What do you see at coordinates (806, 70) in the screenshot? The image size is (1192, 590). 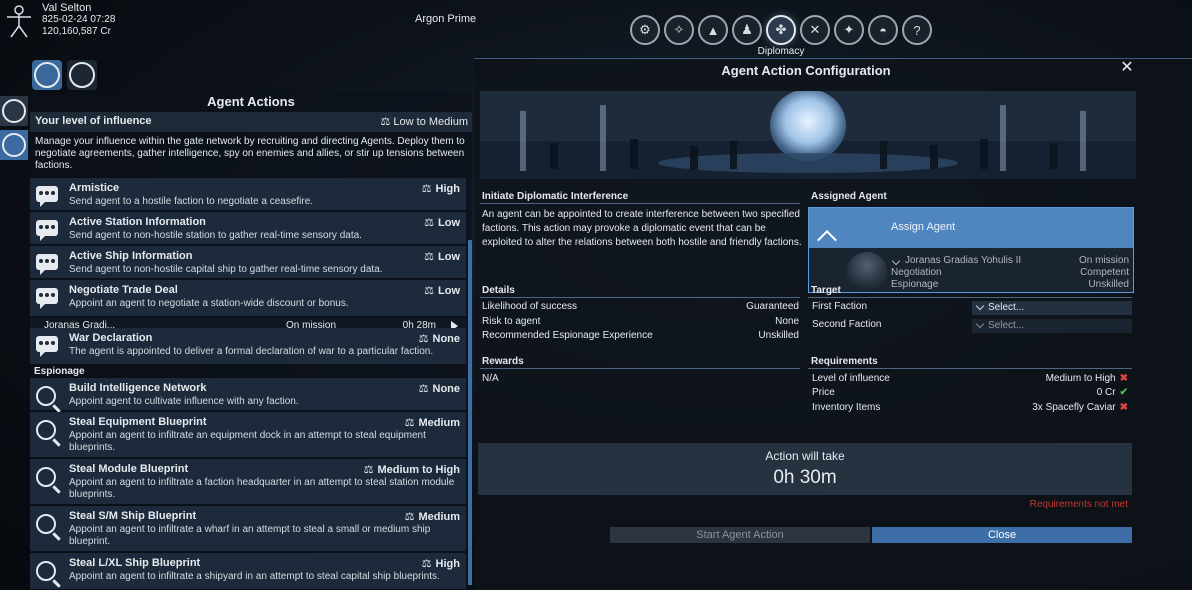 I see `panel-title: Agent Action Configuration` at bounding box center [806, 70].